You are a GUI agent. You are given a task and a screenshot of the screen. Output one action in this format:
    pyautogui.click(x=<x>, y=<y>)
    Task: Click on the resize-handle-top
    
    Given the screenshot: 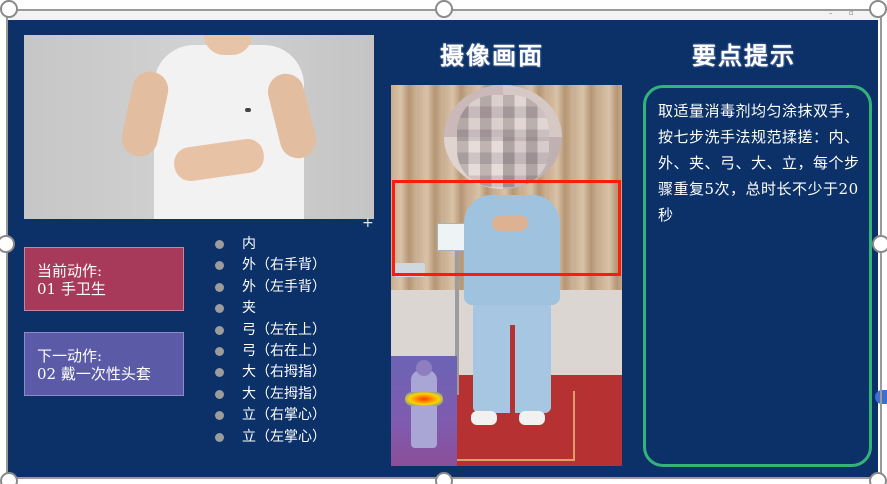 What is the action you would take?
    pyautogui.click(x=444, y=9)
    